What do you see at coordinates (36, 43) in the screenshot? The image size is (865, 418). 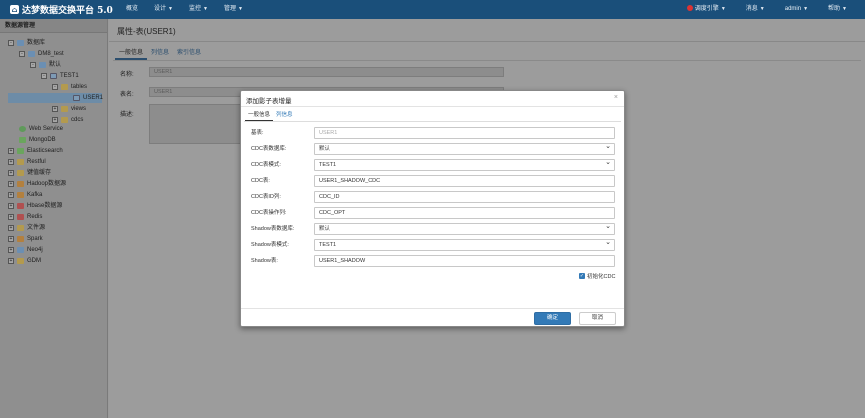 I see `tree-label: 数据库` at bounding box center [36, 43].